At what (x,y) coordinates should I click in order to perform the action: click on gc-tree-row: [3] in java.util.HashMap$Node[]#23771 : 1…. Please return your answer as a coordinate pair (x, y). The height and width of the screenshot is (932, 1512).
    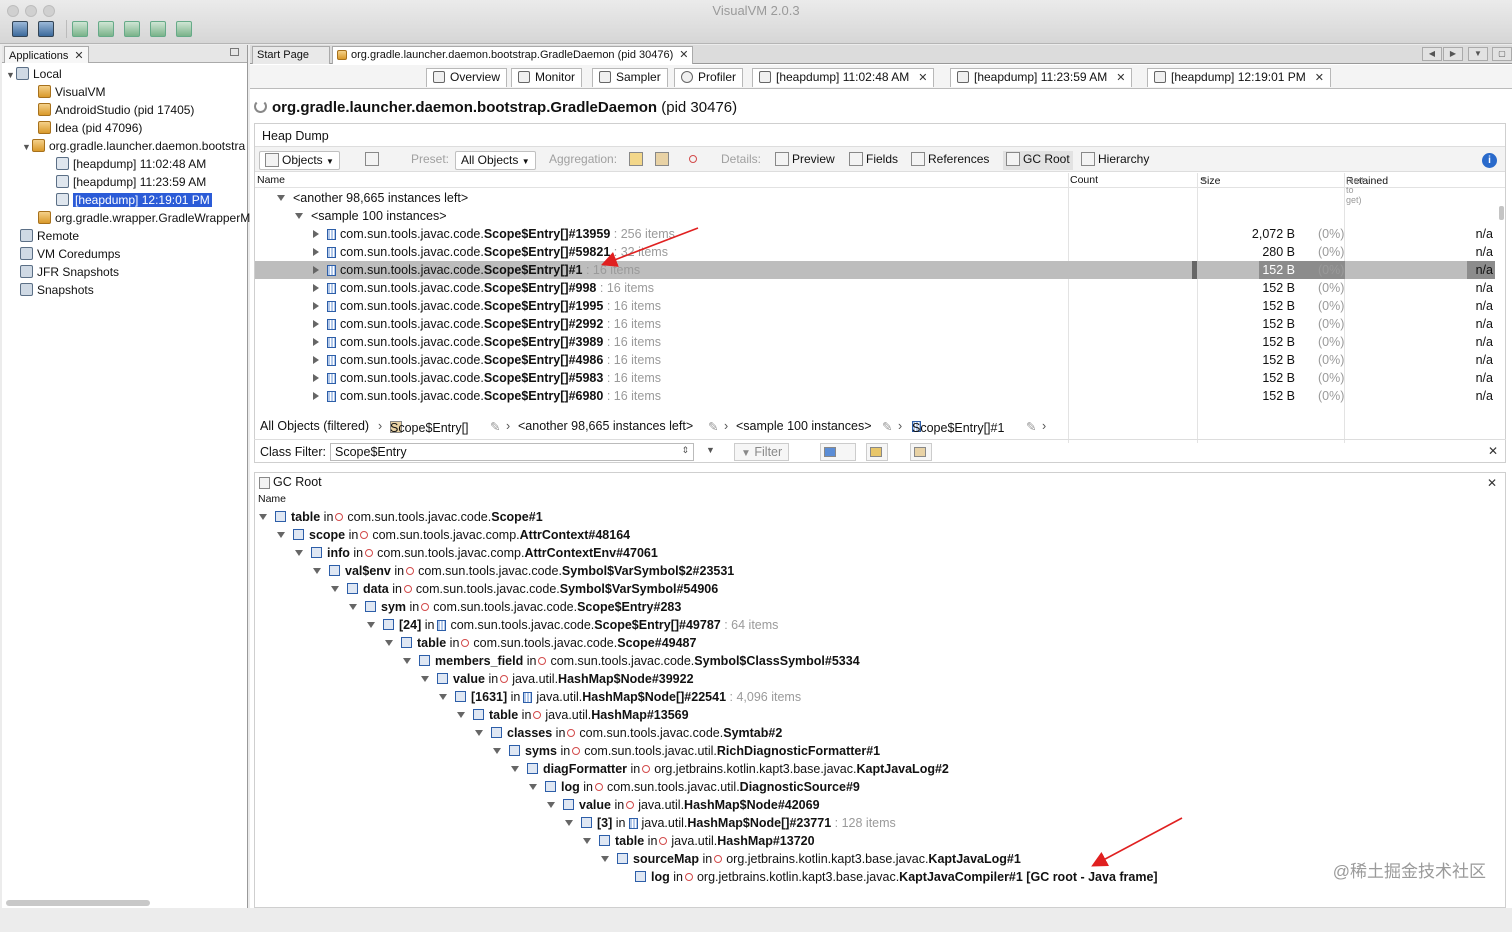
    Looking at the image, I should click on (730, 823).